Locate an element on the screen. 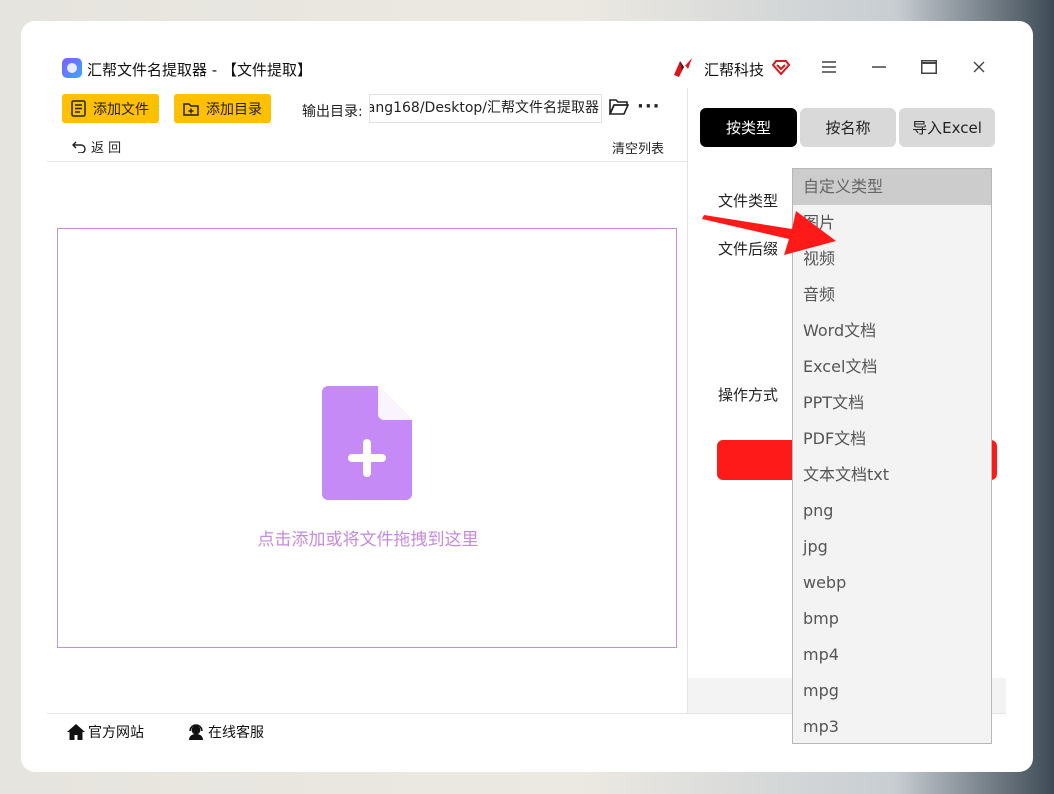  headset-icon is located at coordinates (196, 731).